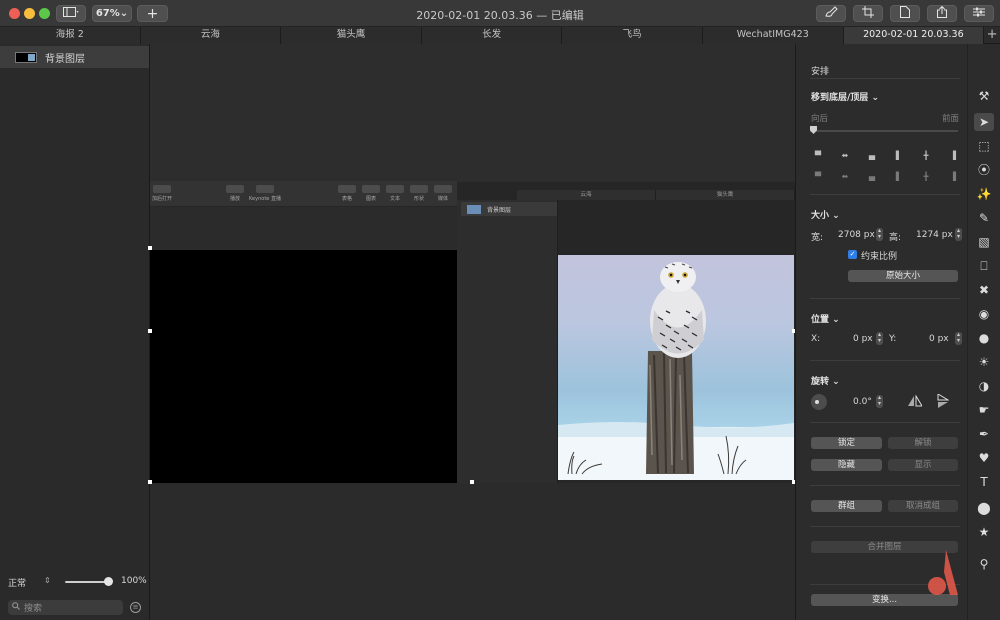 The width and height of the screenshot is (1000, 620). What do you see at coordinates (984, 146) in the screenshot?
I see `rectangle-select-icon: ⬚` at bounding box center [984, 146].